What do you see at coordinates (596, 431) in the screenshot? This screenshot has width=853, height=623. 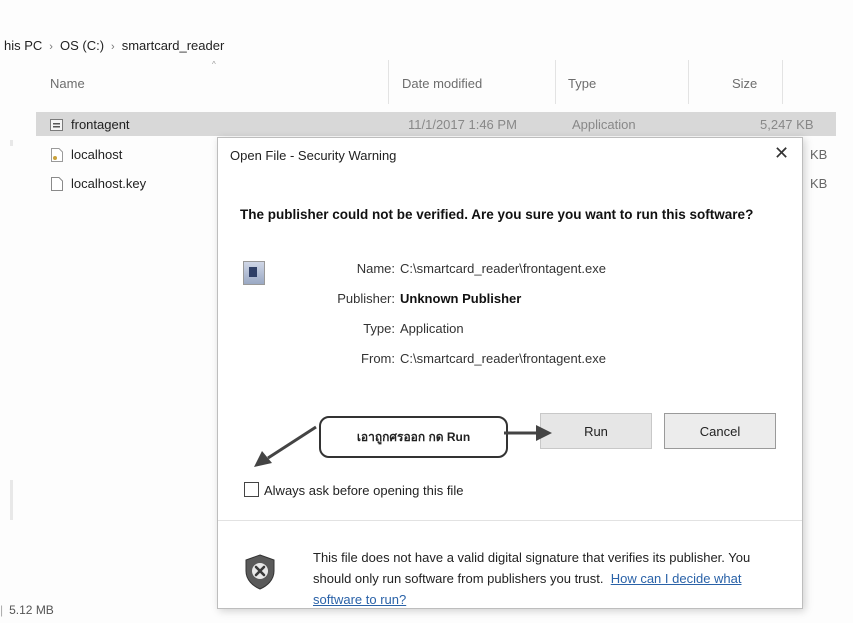 I see `run-button: Run` at bounding box center [596, 431].